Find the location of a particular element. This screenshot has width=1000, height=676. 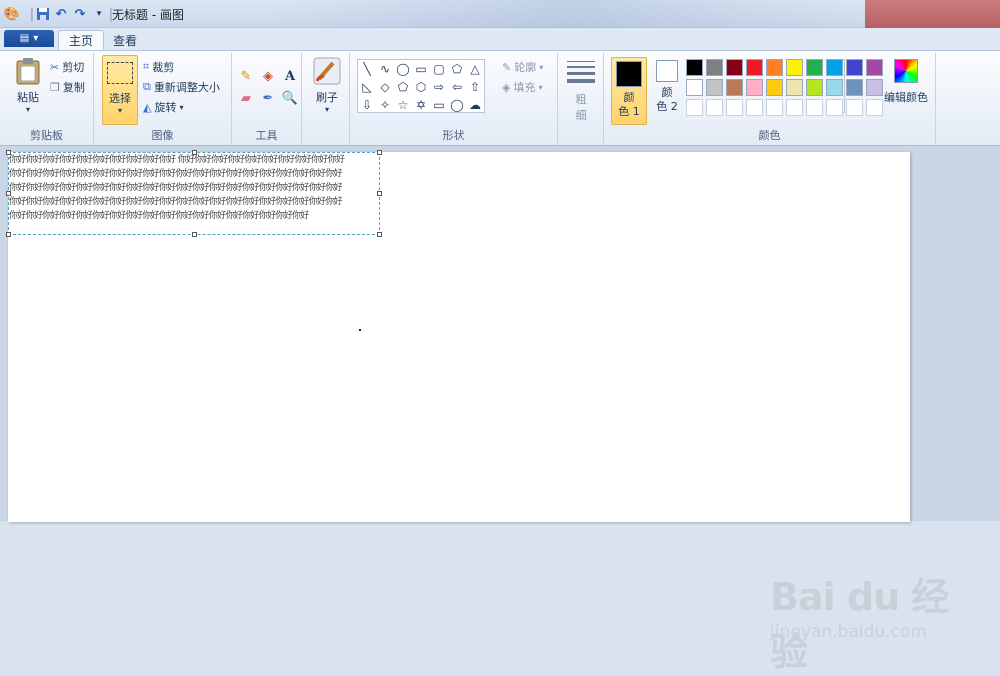

redo-icon: ↷ is located at coordinates (80, 14).